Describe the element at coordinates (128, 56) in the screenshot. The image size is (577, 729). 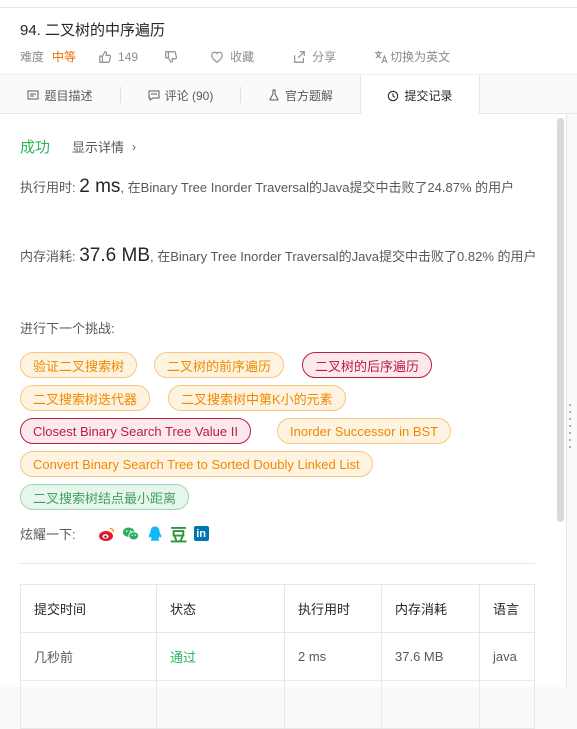
I see `like-count: 149` at that location.